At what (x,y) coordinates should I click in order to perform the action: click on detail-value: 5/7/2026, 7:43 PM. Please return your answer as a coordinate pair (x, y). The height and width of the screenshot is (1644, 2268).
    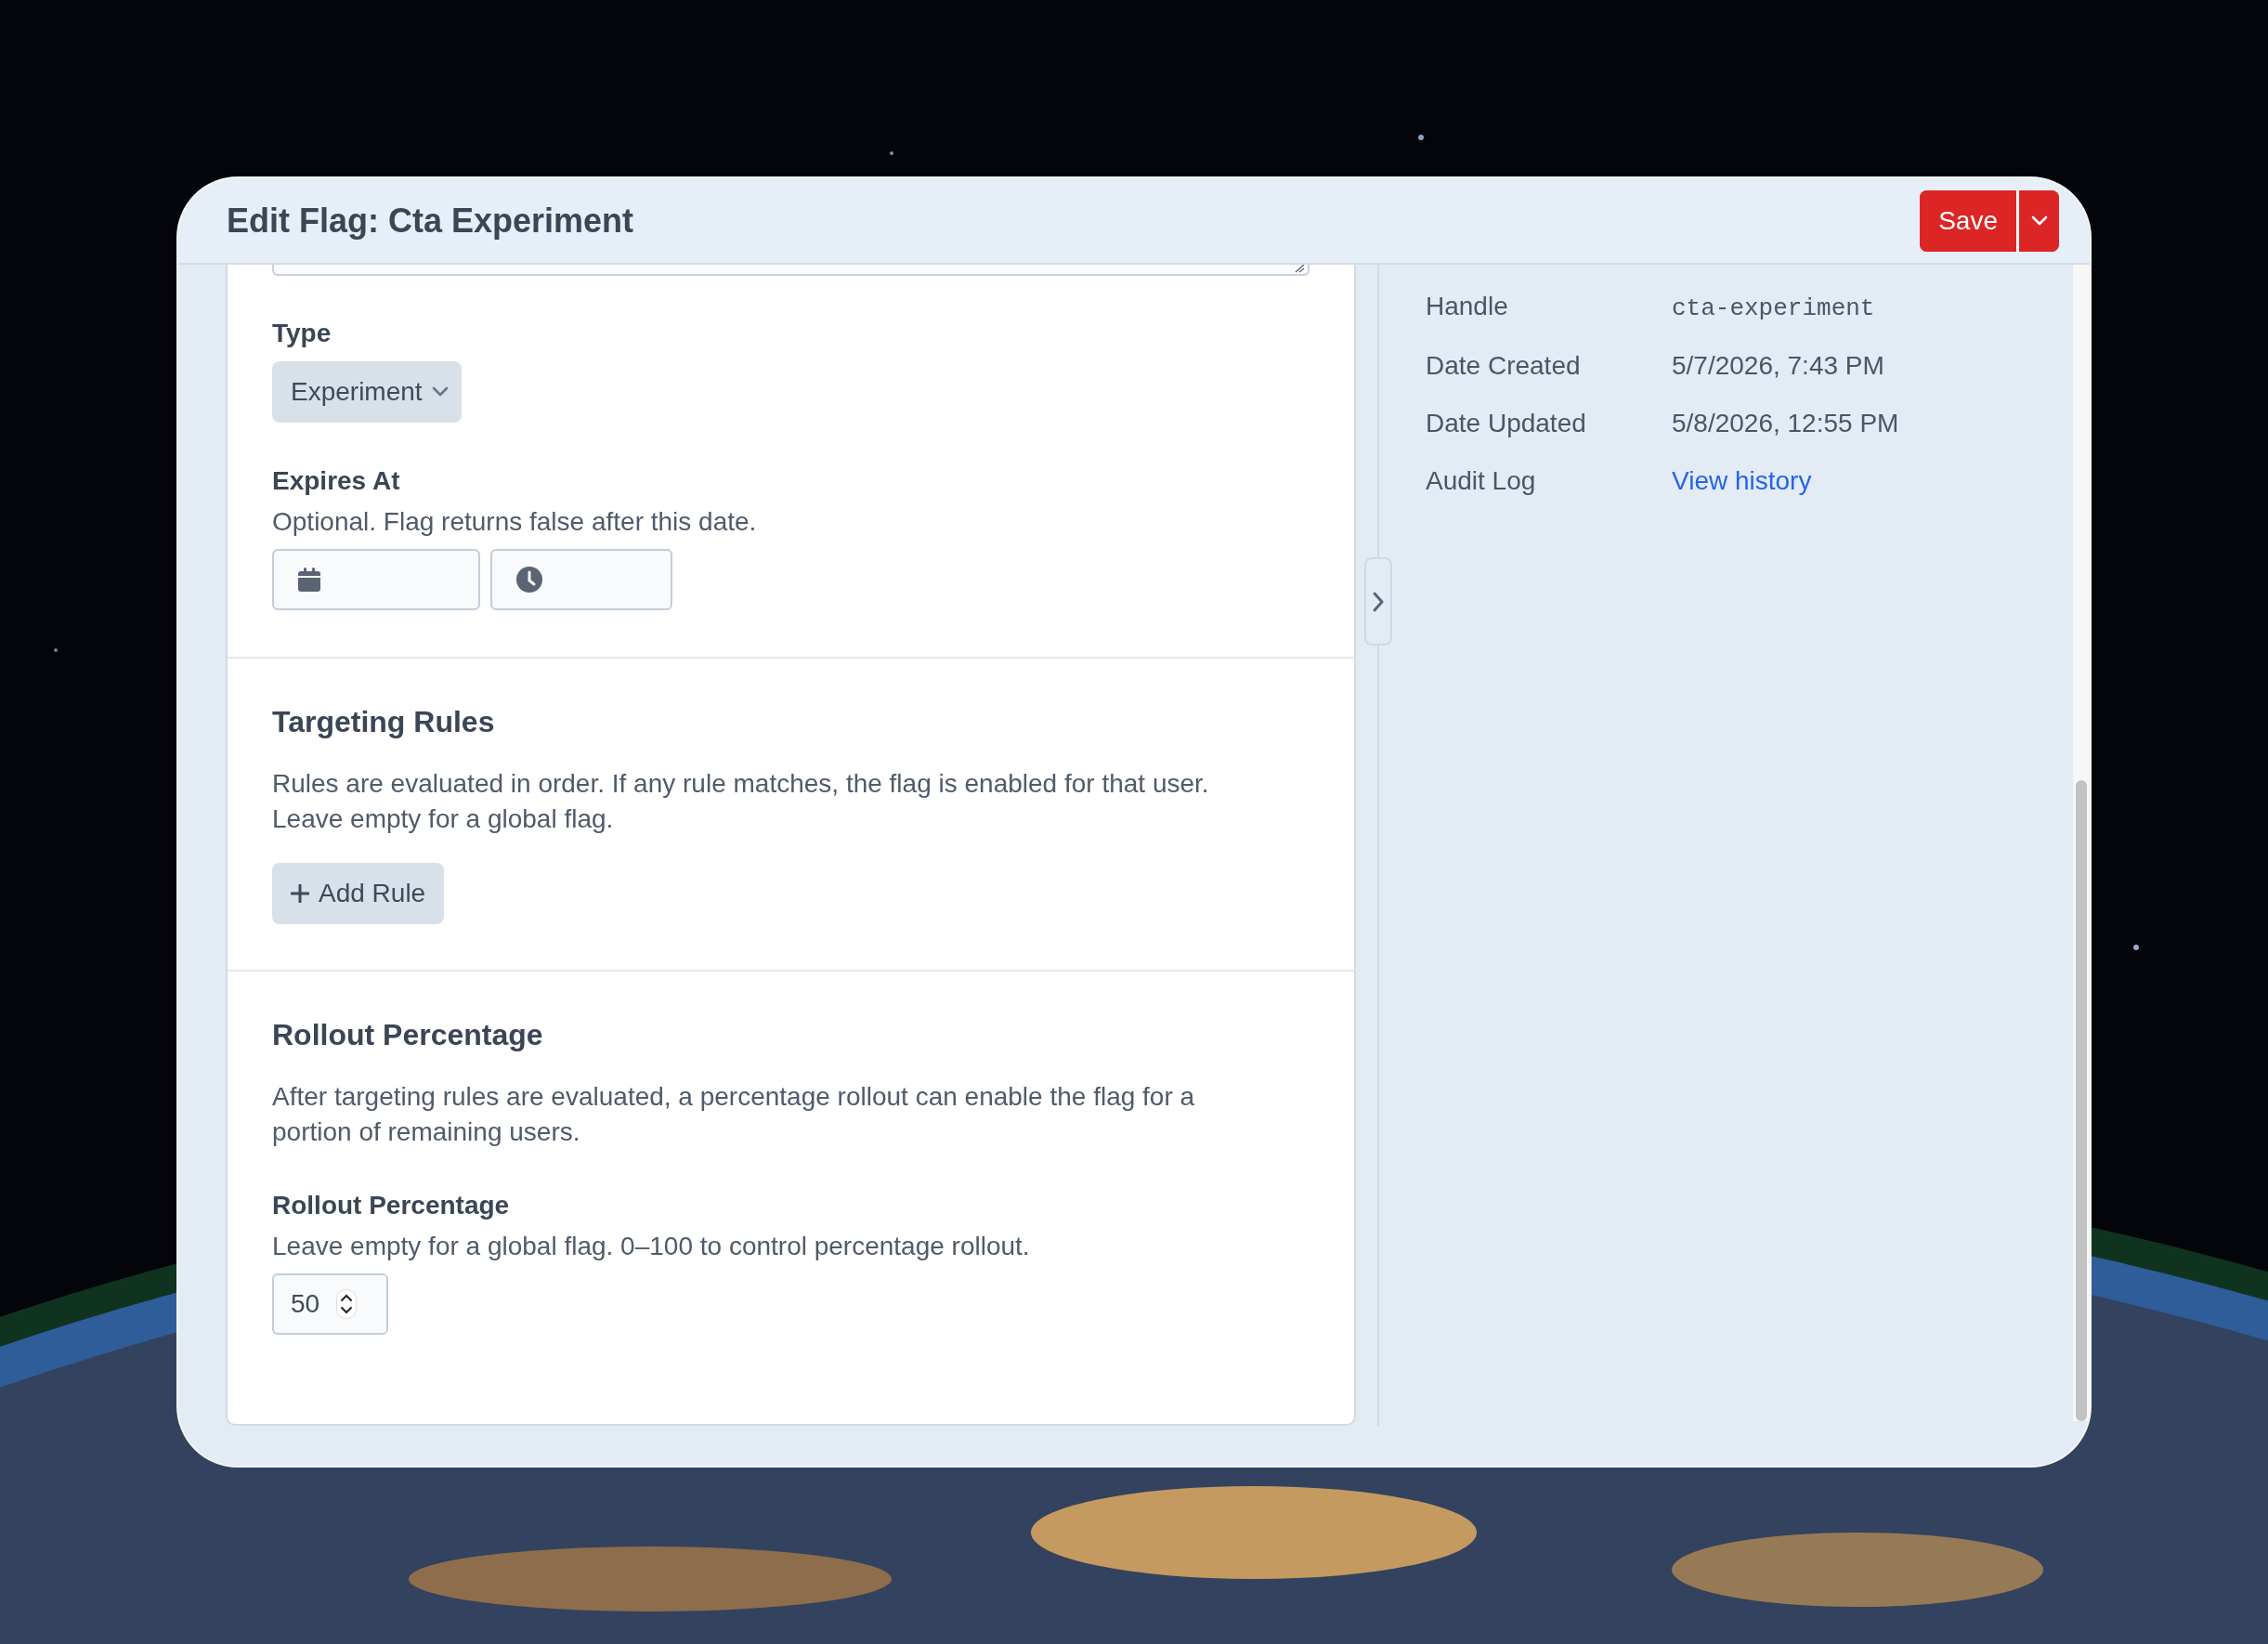
    Looking at the image, I should click on (1778, 365).